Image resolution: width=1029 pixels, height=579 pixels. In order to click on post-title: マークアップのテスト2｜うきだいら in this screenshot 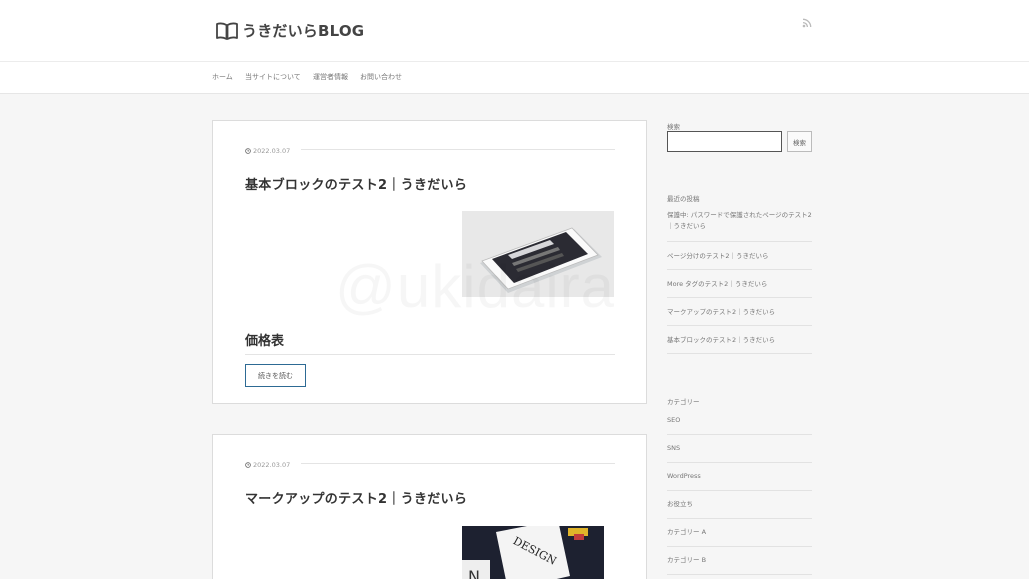, I will do `click(356, 497)`.